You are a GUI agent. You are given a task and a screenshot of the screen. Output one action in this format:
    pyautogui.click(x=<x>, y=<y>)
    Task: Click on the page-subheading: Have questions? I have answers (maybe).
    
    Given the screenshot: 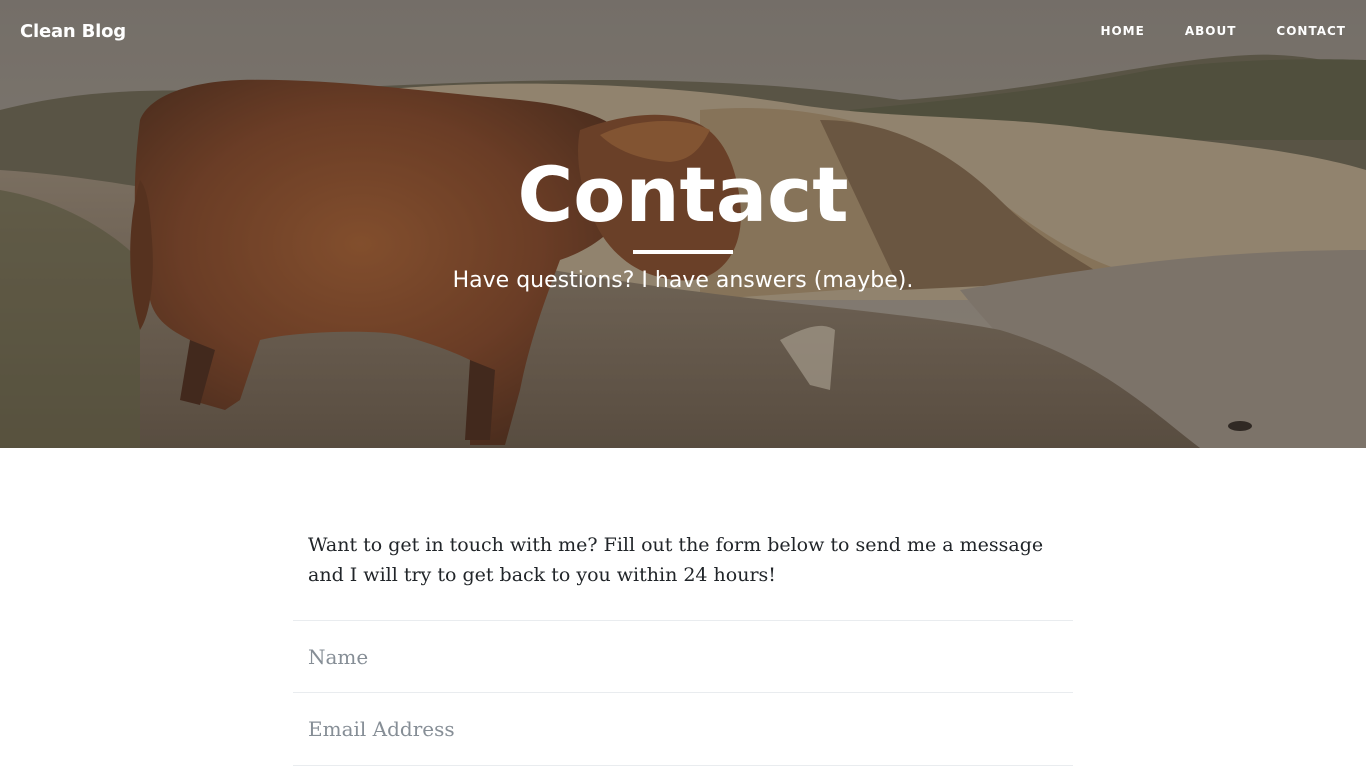 What is the action you would take?
    pyautogui.click(x=683, y=280)
    